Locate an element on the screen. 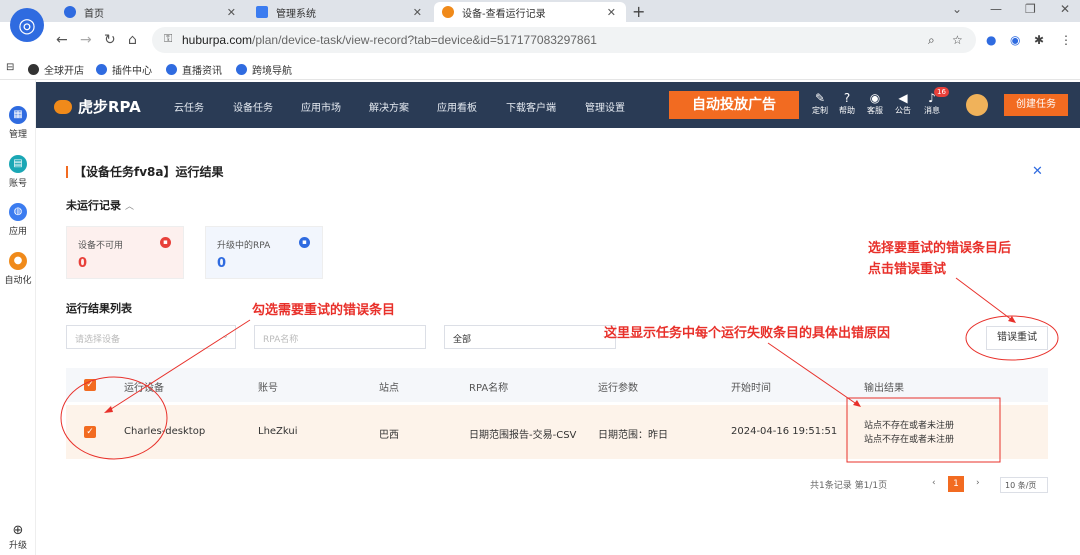 This screenshot has height=555, width=1080. column-header: 输出结果 is located at coordinates (884, 388).